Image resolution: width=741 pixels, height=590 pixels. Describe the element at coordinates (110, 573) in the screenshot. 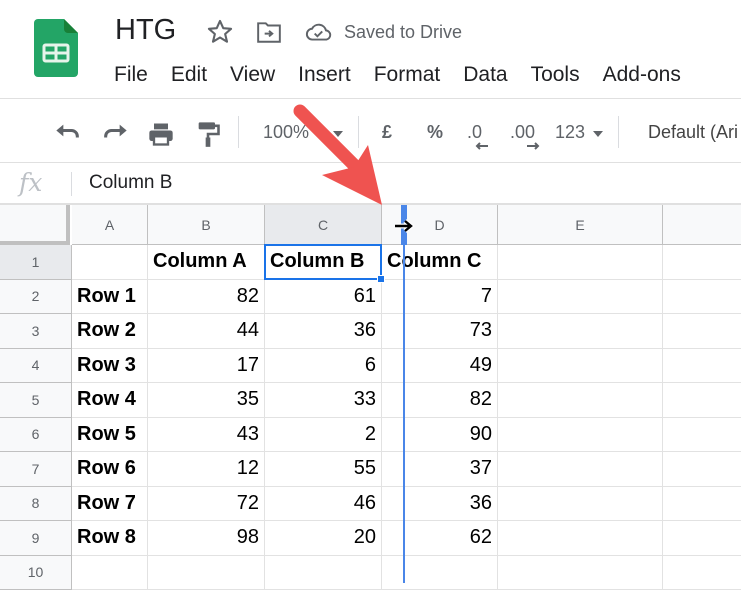

I see `cell-A10` at that location.